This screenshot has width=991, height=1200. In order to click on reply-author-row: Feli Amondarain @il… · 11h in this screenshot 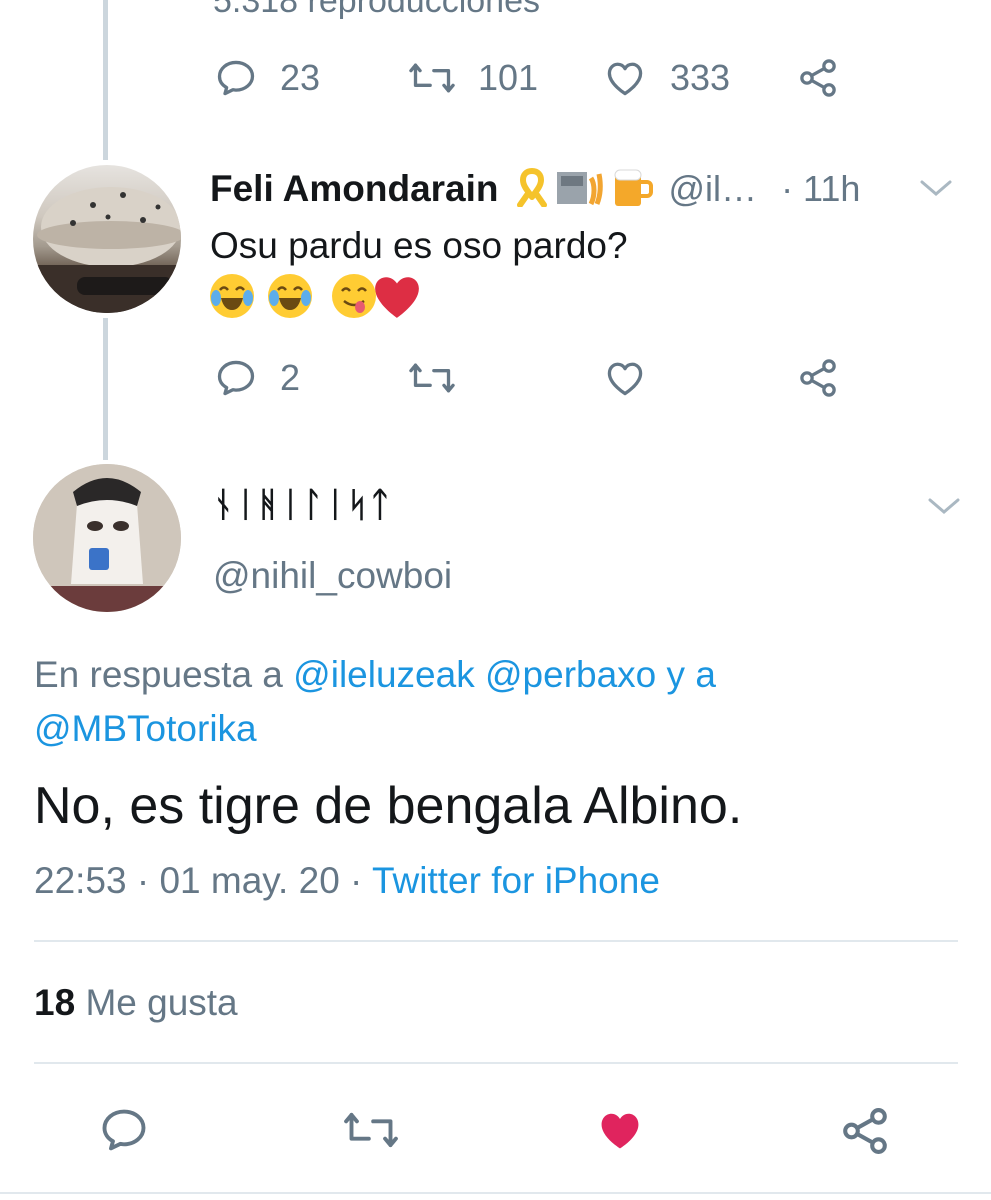, I will do `click(570, 189)`.